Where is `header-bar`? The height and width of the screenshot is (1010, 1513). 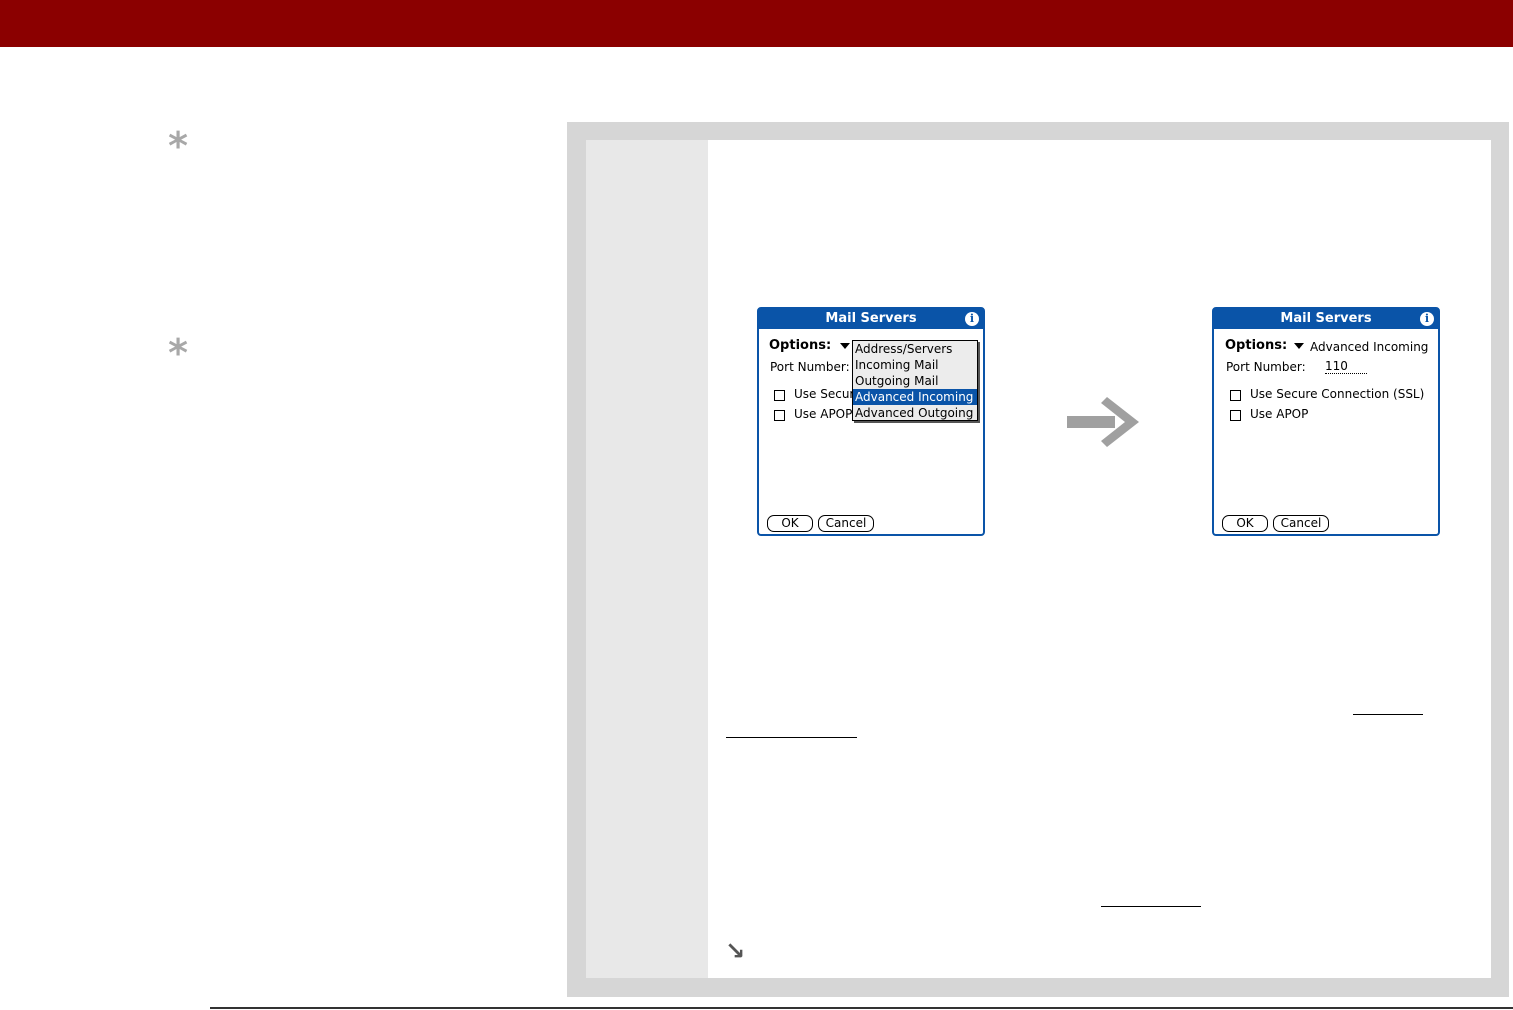 header-bar is located at coordinates (756, 23).